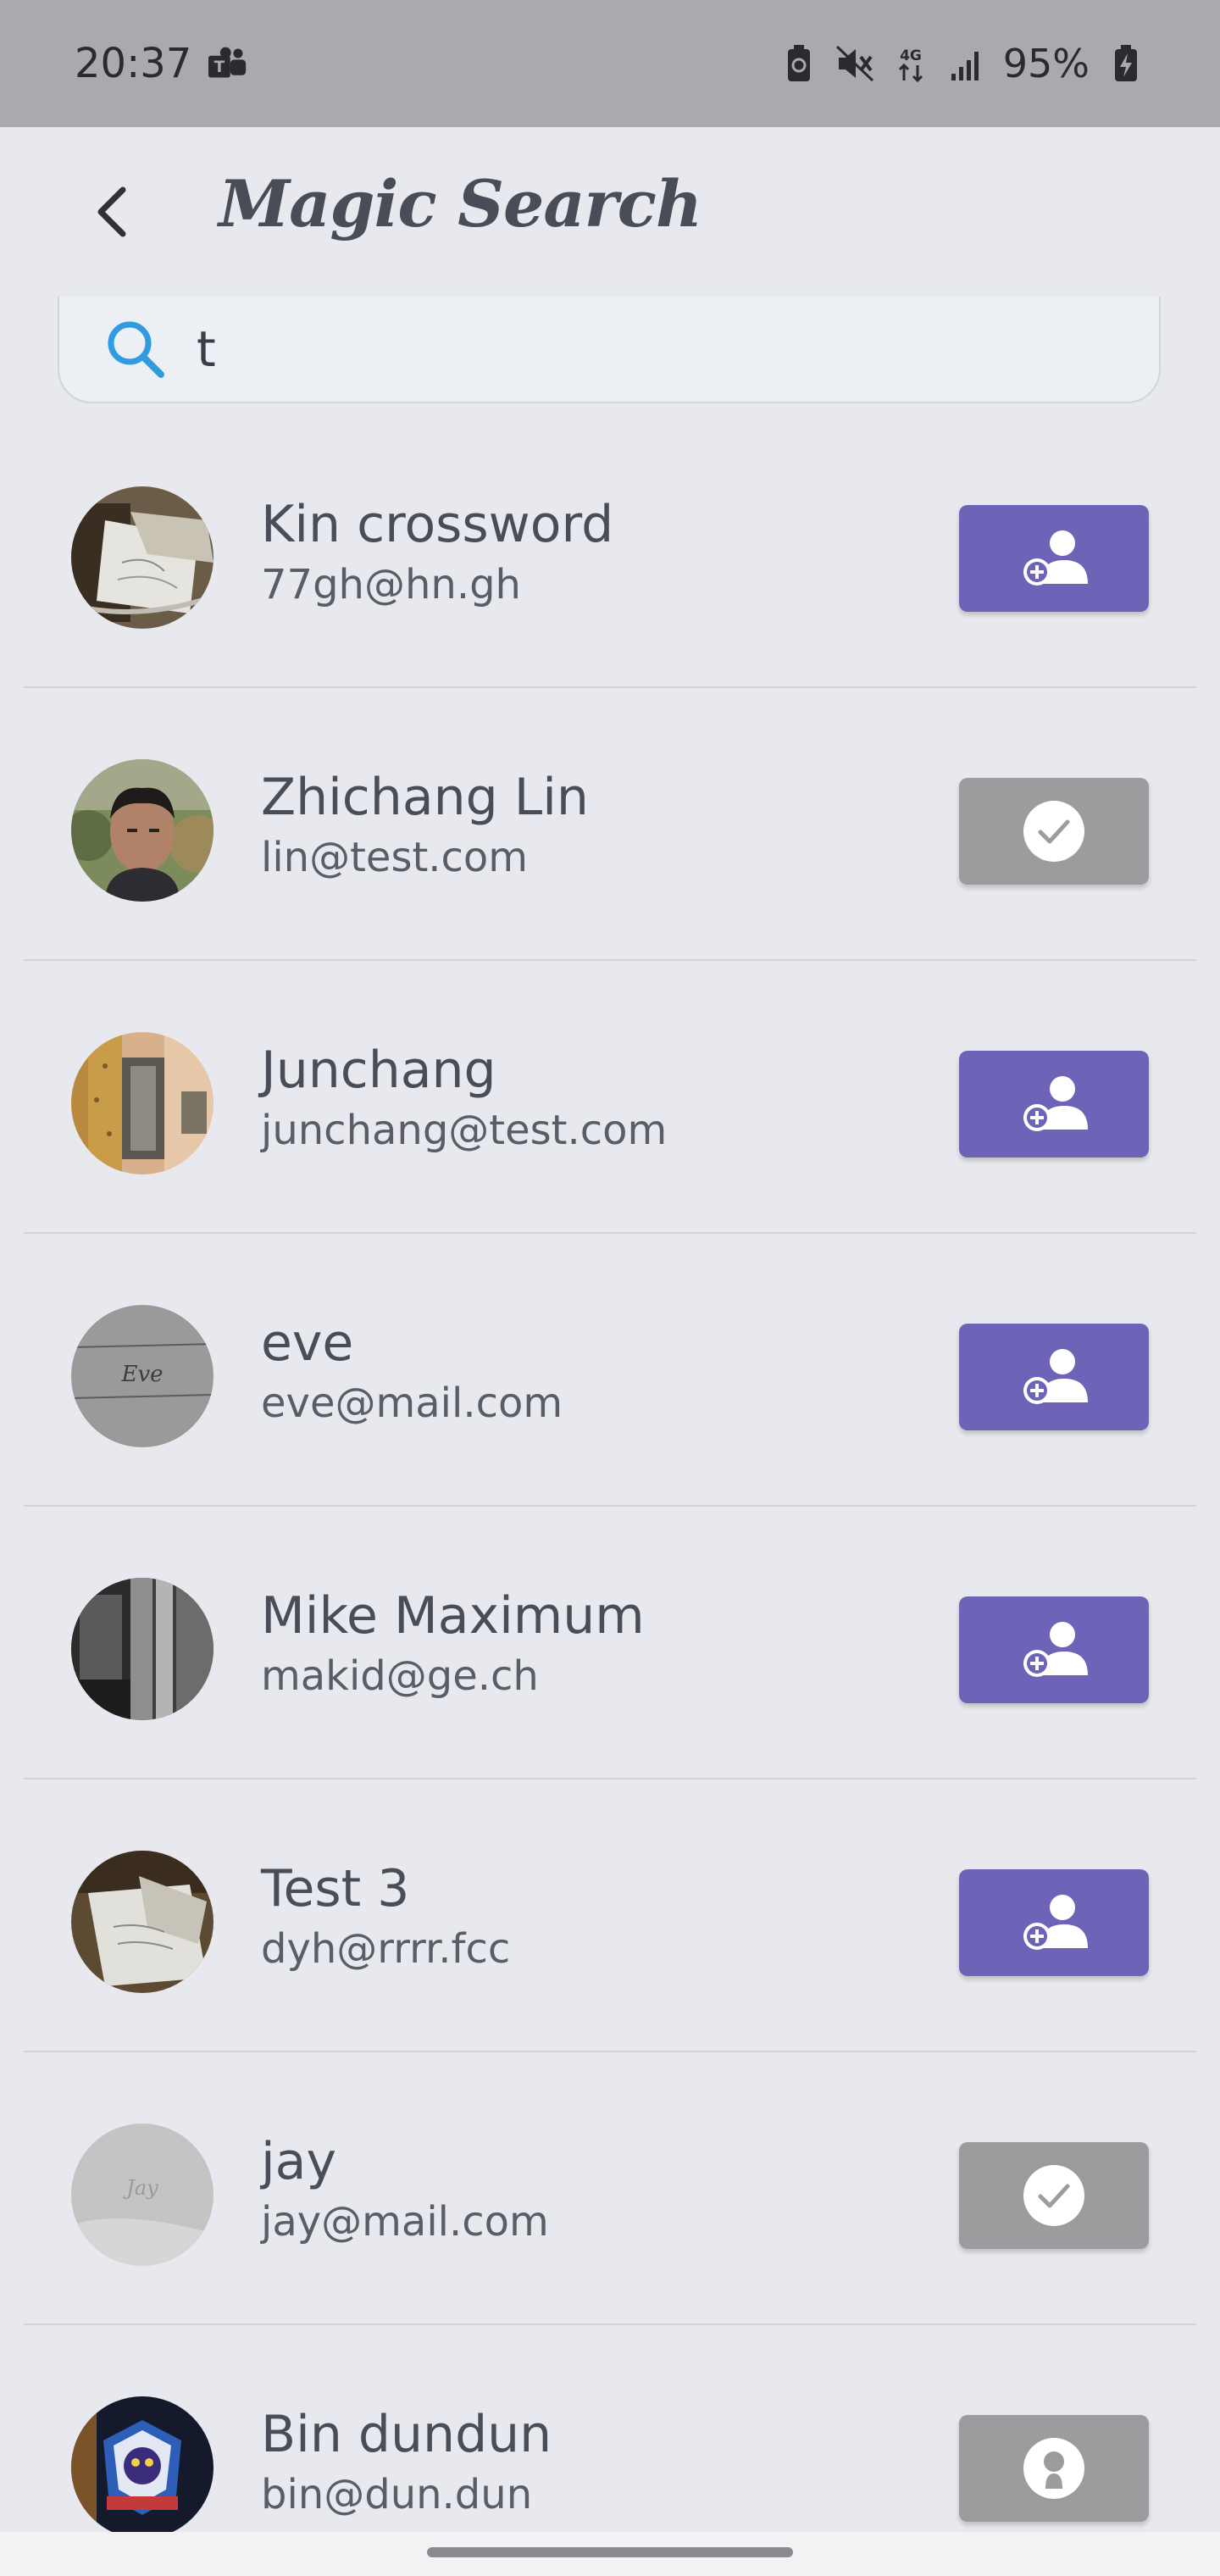 This screenshot has height=2576, width=1220. Describe the element at coordinates (219, 67) in the screenshot. I see `svg-text: T` at that location.